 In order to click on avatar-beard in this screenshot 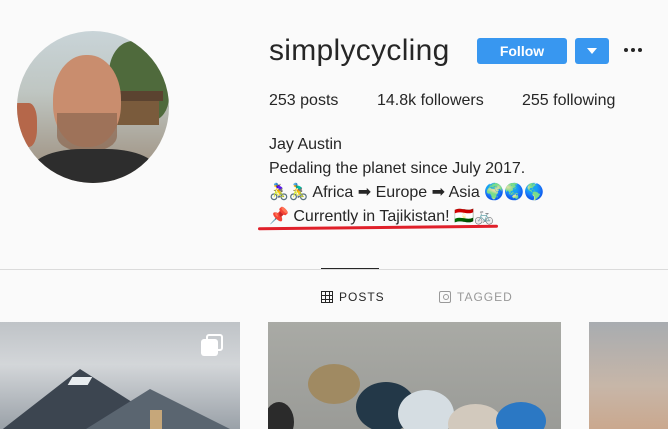, I will do `click(87, 132)`.